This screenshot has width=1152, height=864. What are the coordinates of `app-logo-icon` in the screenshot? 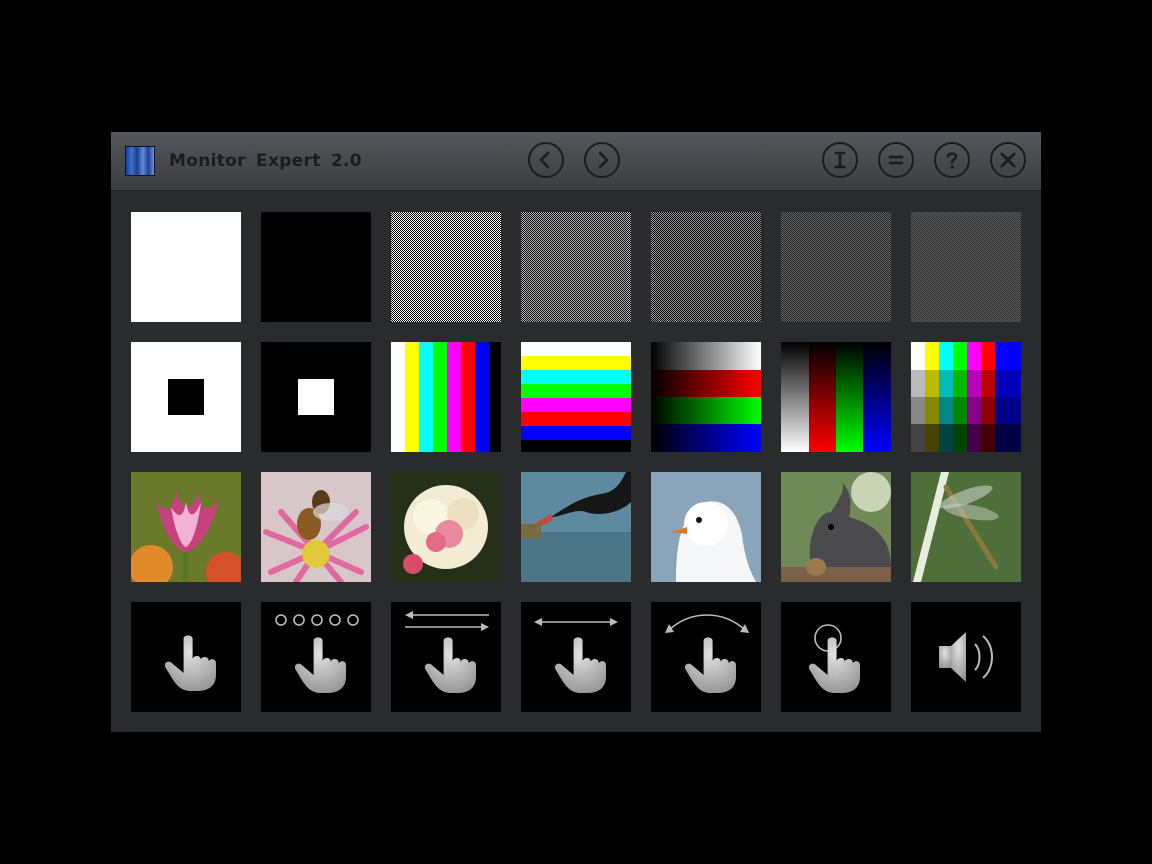 It's located at (140, 161).